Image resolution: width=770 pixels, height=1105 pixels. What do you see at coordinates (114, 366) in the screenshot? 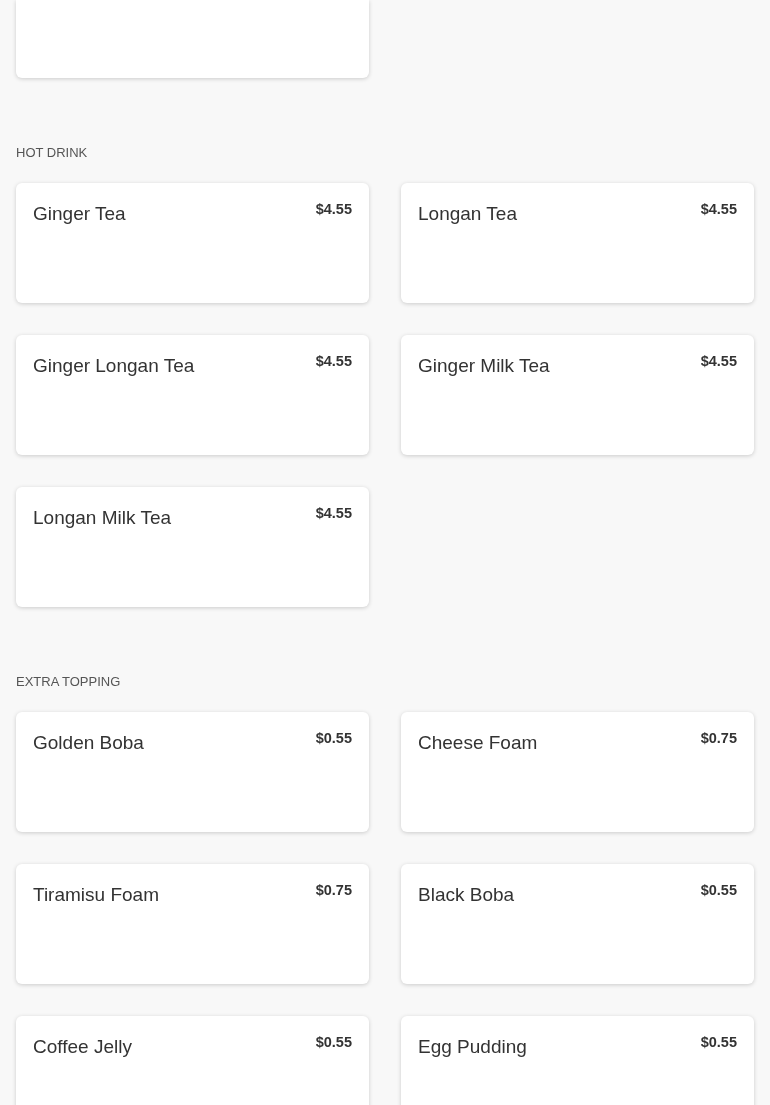
I see `item-name: Ginger Longan Tea` at bounding box center [114, 366].